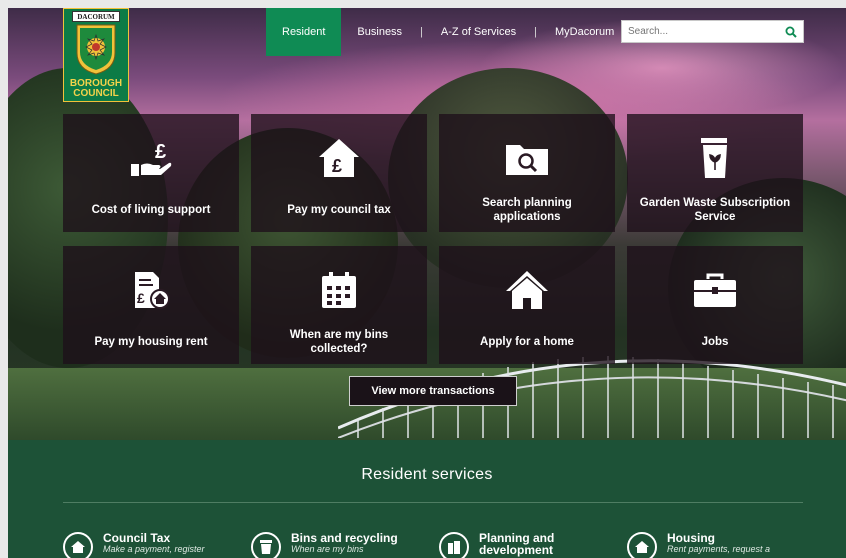 The image size is (846, 558). What do you see at coordinates (433, 502) in the screenshot?
I see `divider` at bounding box center [433, 502].